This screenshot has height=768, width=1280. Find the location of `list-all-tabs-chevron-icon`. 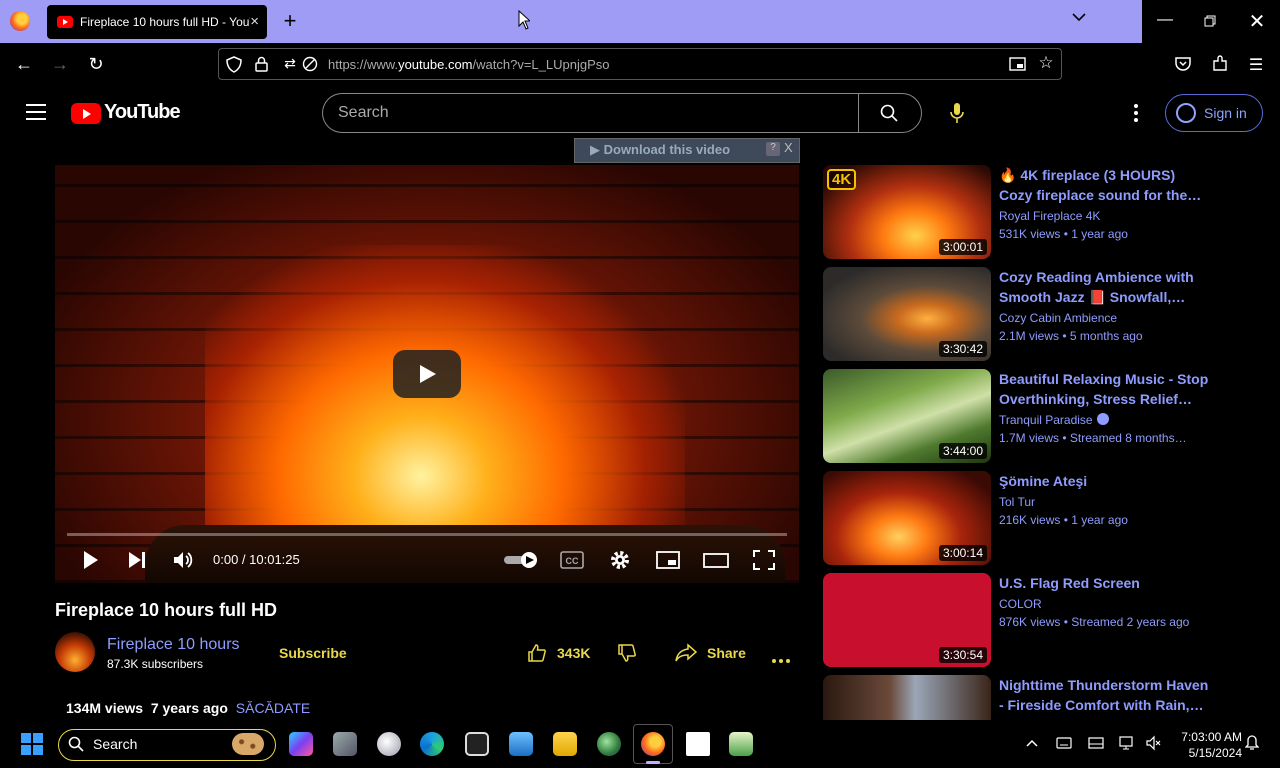

list-all-tabs-chevron-icon is located at coordinates (1079, 17).